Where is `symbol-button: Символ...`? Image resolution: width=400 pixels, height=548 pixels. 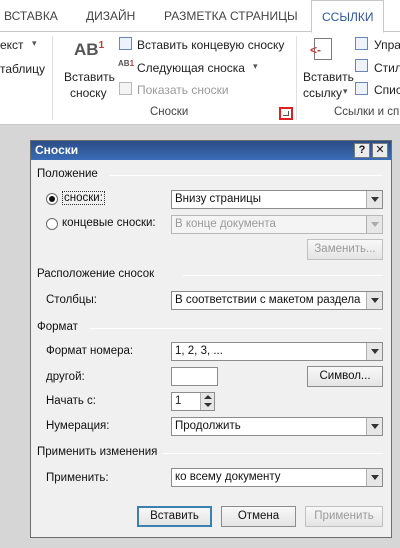 symbol-button: Символ... is located at coordinates (345, 376).